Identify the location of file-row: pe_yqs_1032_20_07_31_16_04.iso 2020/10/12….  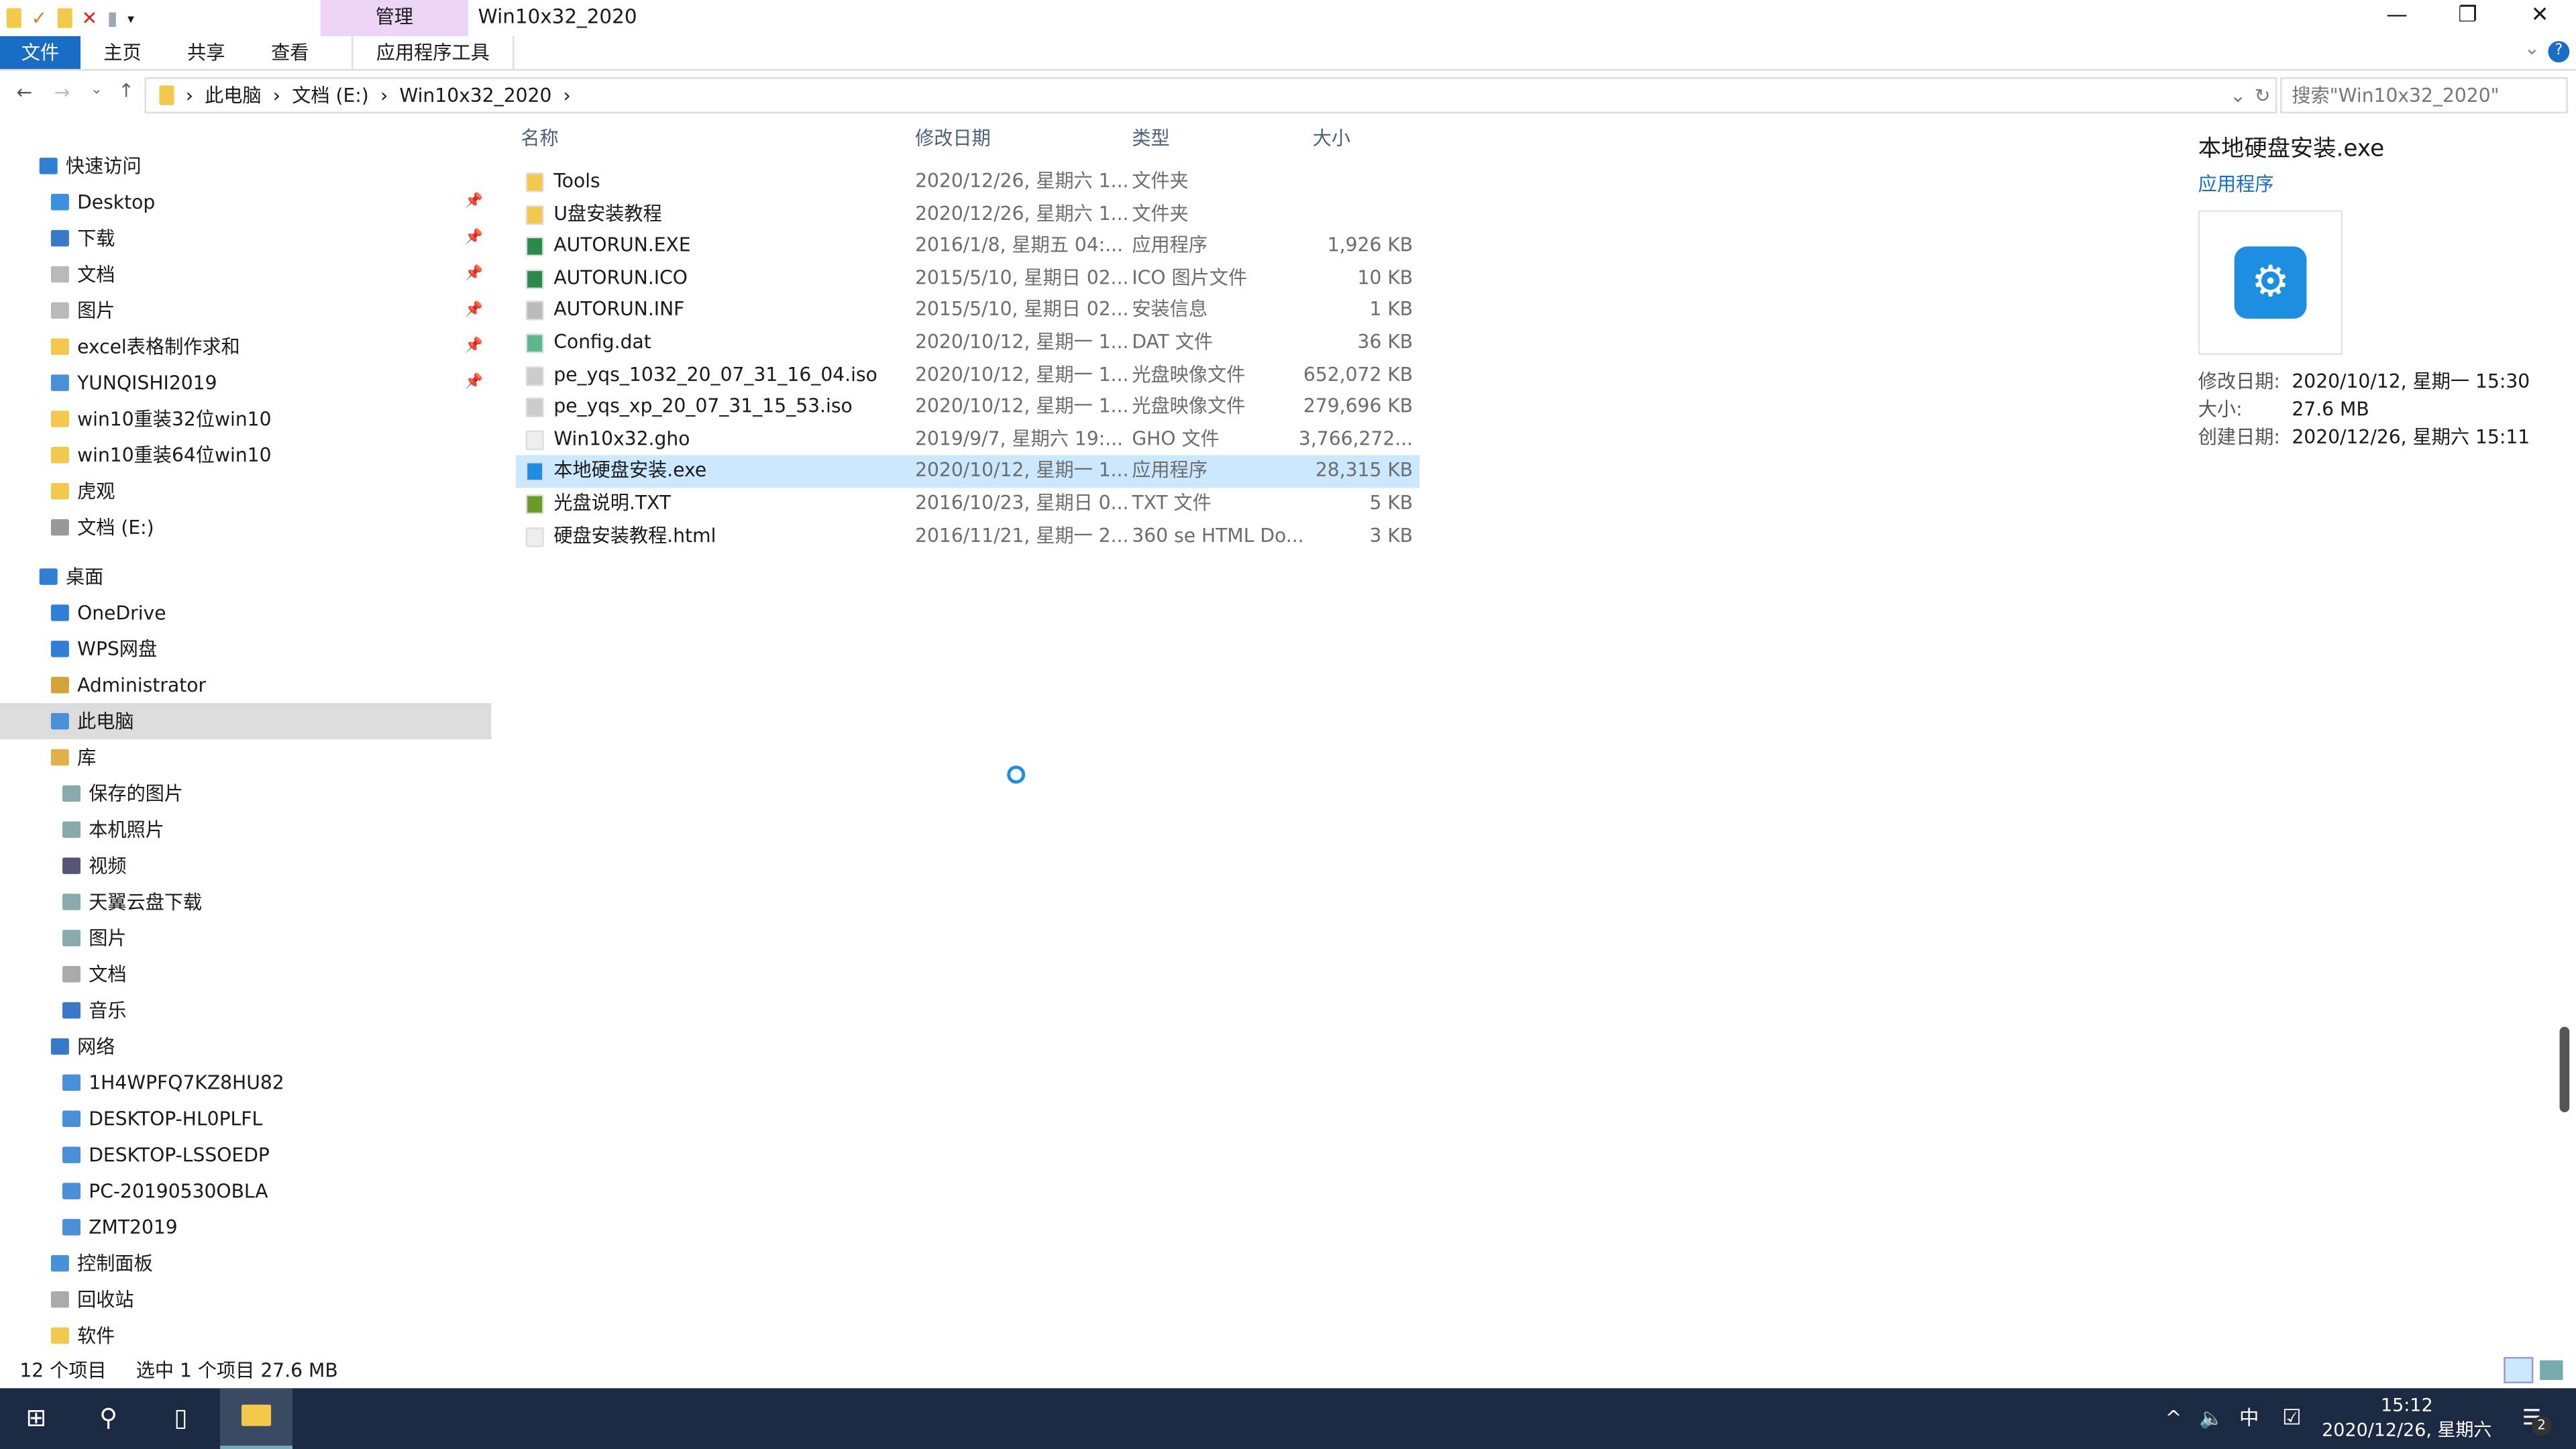
(967, 375).